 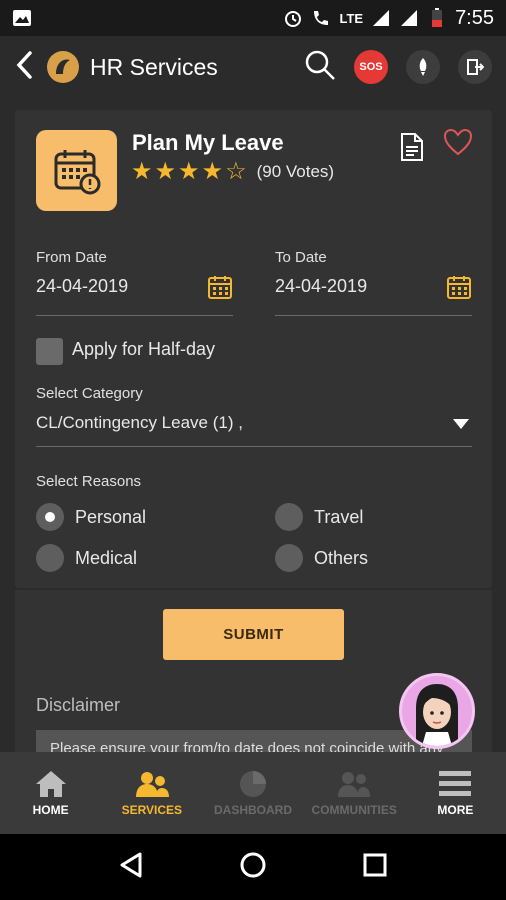 I want to click on category-label: Select Category, so click(x=89, y=393).